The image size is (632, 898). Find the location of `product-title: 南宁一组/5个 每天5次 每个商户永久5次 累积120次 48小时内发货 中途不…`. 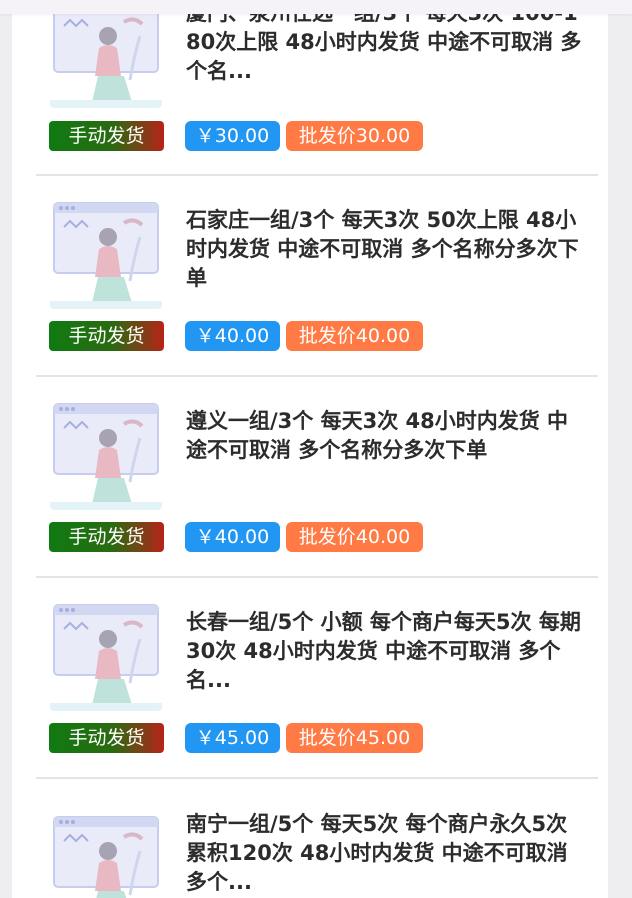

product-title: 南宁一组/5个 每天5次 每个商户永久5次 累积120次 48小时内发货 中途不… is located at coordinates (377, 853).